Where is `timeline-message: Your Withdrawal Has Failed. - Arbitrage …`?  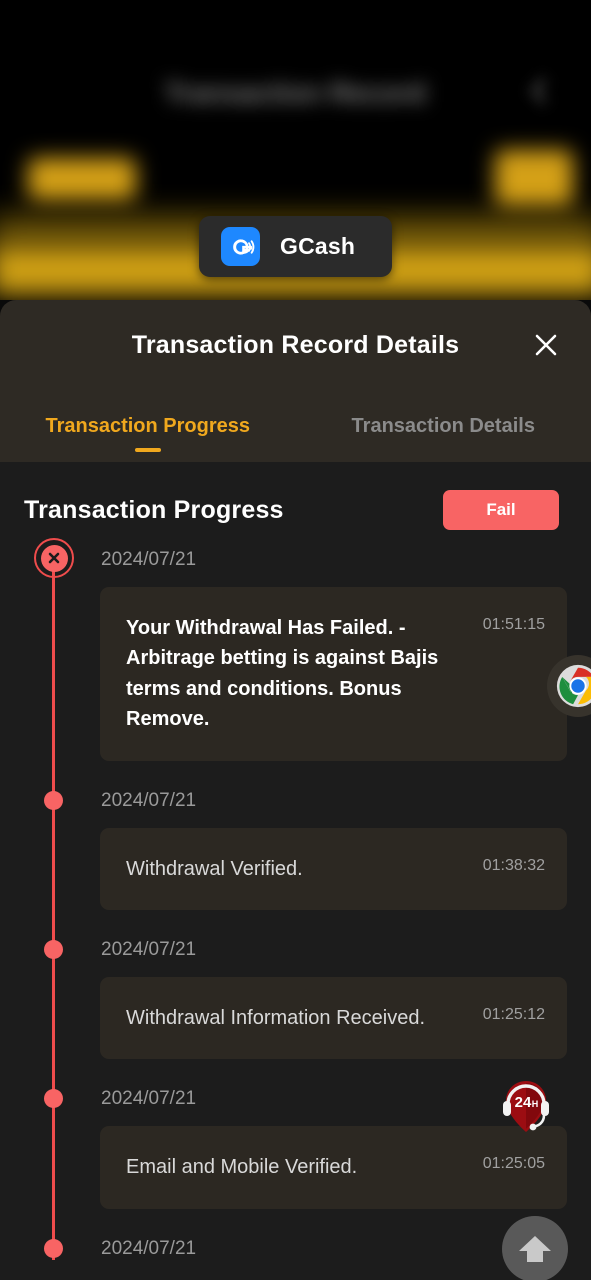 timeline-message: Your Withdrawal Has Failed. - Arbitrage … is located at coordinates (282, 674).